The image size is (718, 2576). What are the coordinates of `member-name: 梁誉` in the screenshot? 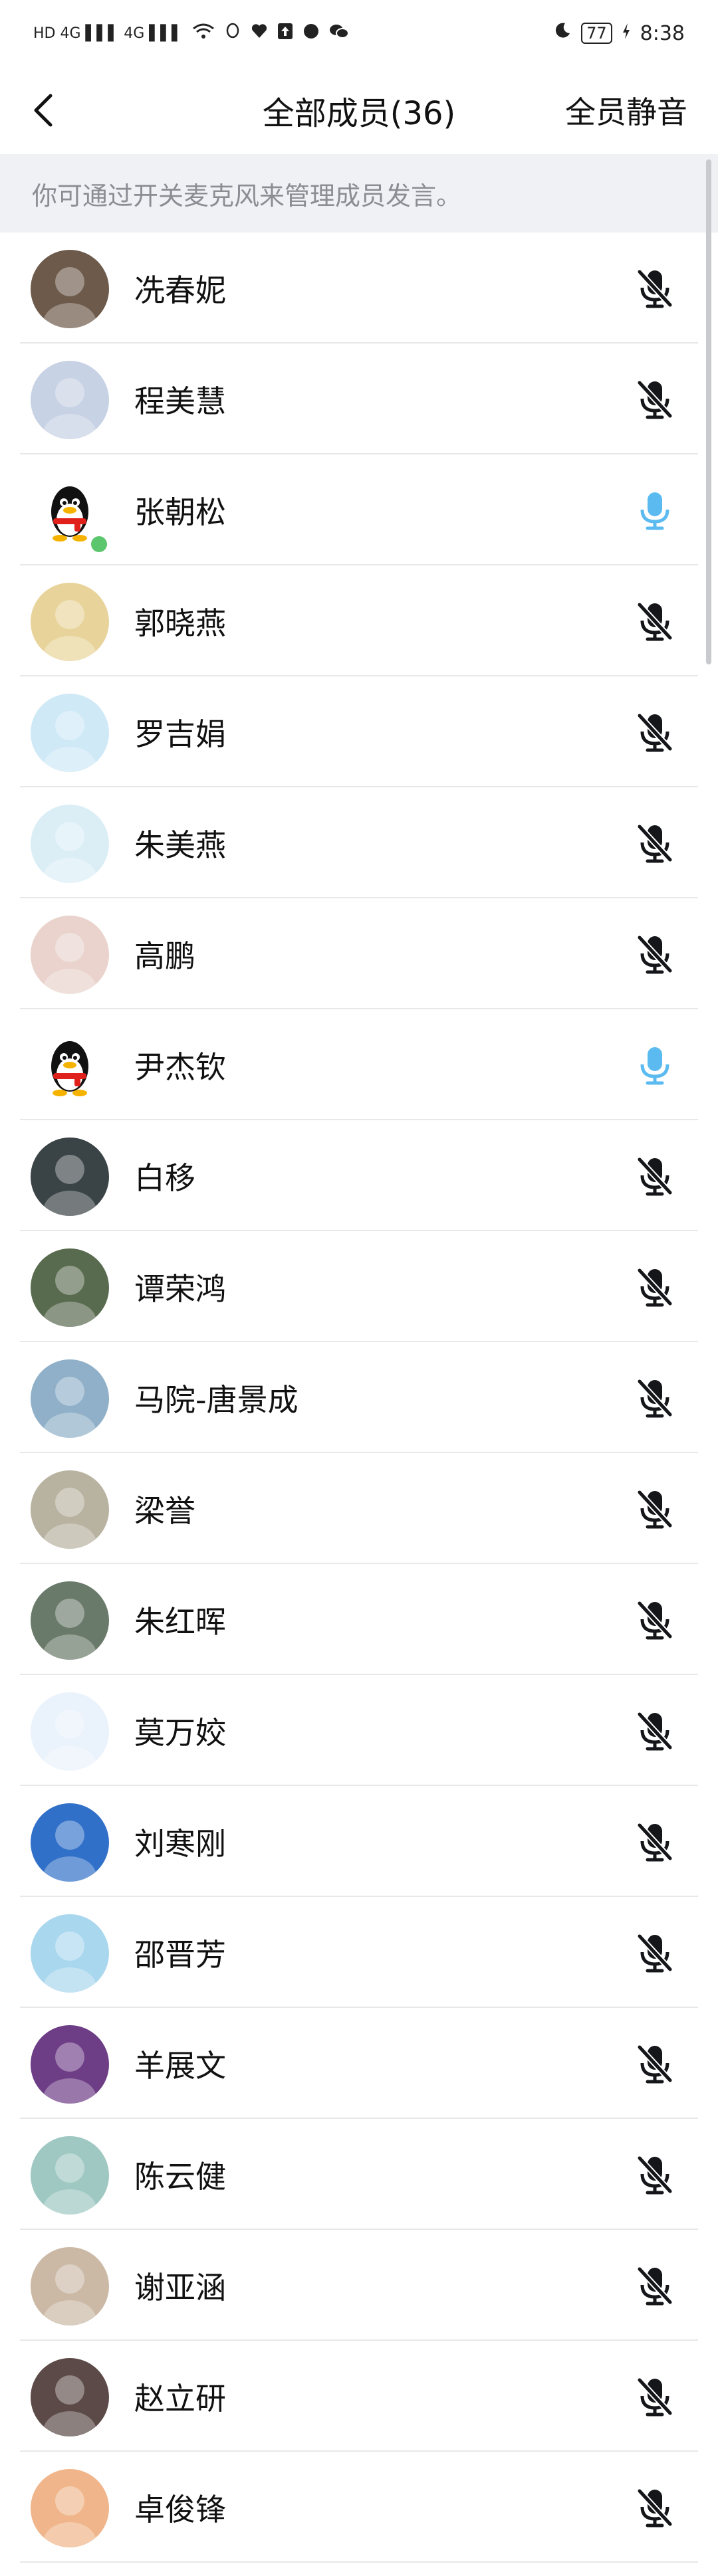 It's located at (164, 1511).